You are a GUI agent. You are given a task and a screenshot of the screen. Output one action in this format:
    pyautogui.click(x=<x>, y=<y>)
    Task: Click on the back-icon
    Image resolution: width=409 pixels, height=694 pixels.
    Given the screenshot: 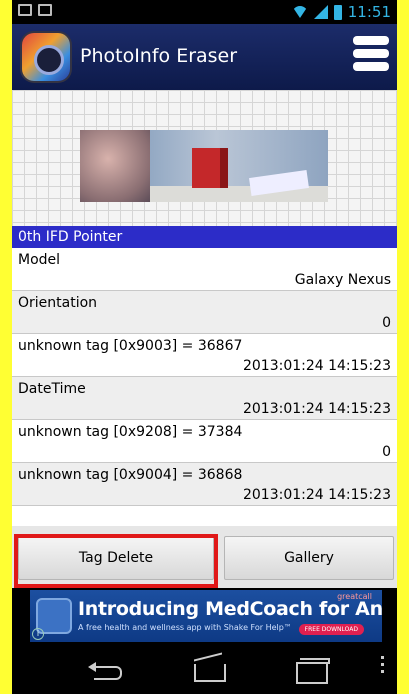 What is the action you would take?
    pyautogui.click(x=106, y=670)
    